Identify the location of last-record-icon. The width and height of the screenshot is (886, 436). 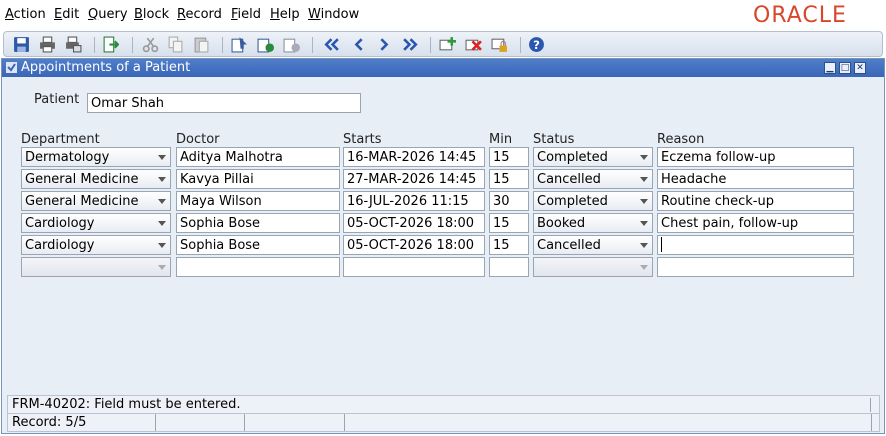
(410, 44).